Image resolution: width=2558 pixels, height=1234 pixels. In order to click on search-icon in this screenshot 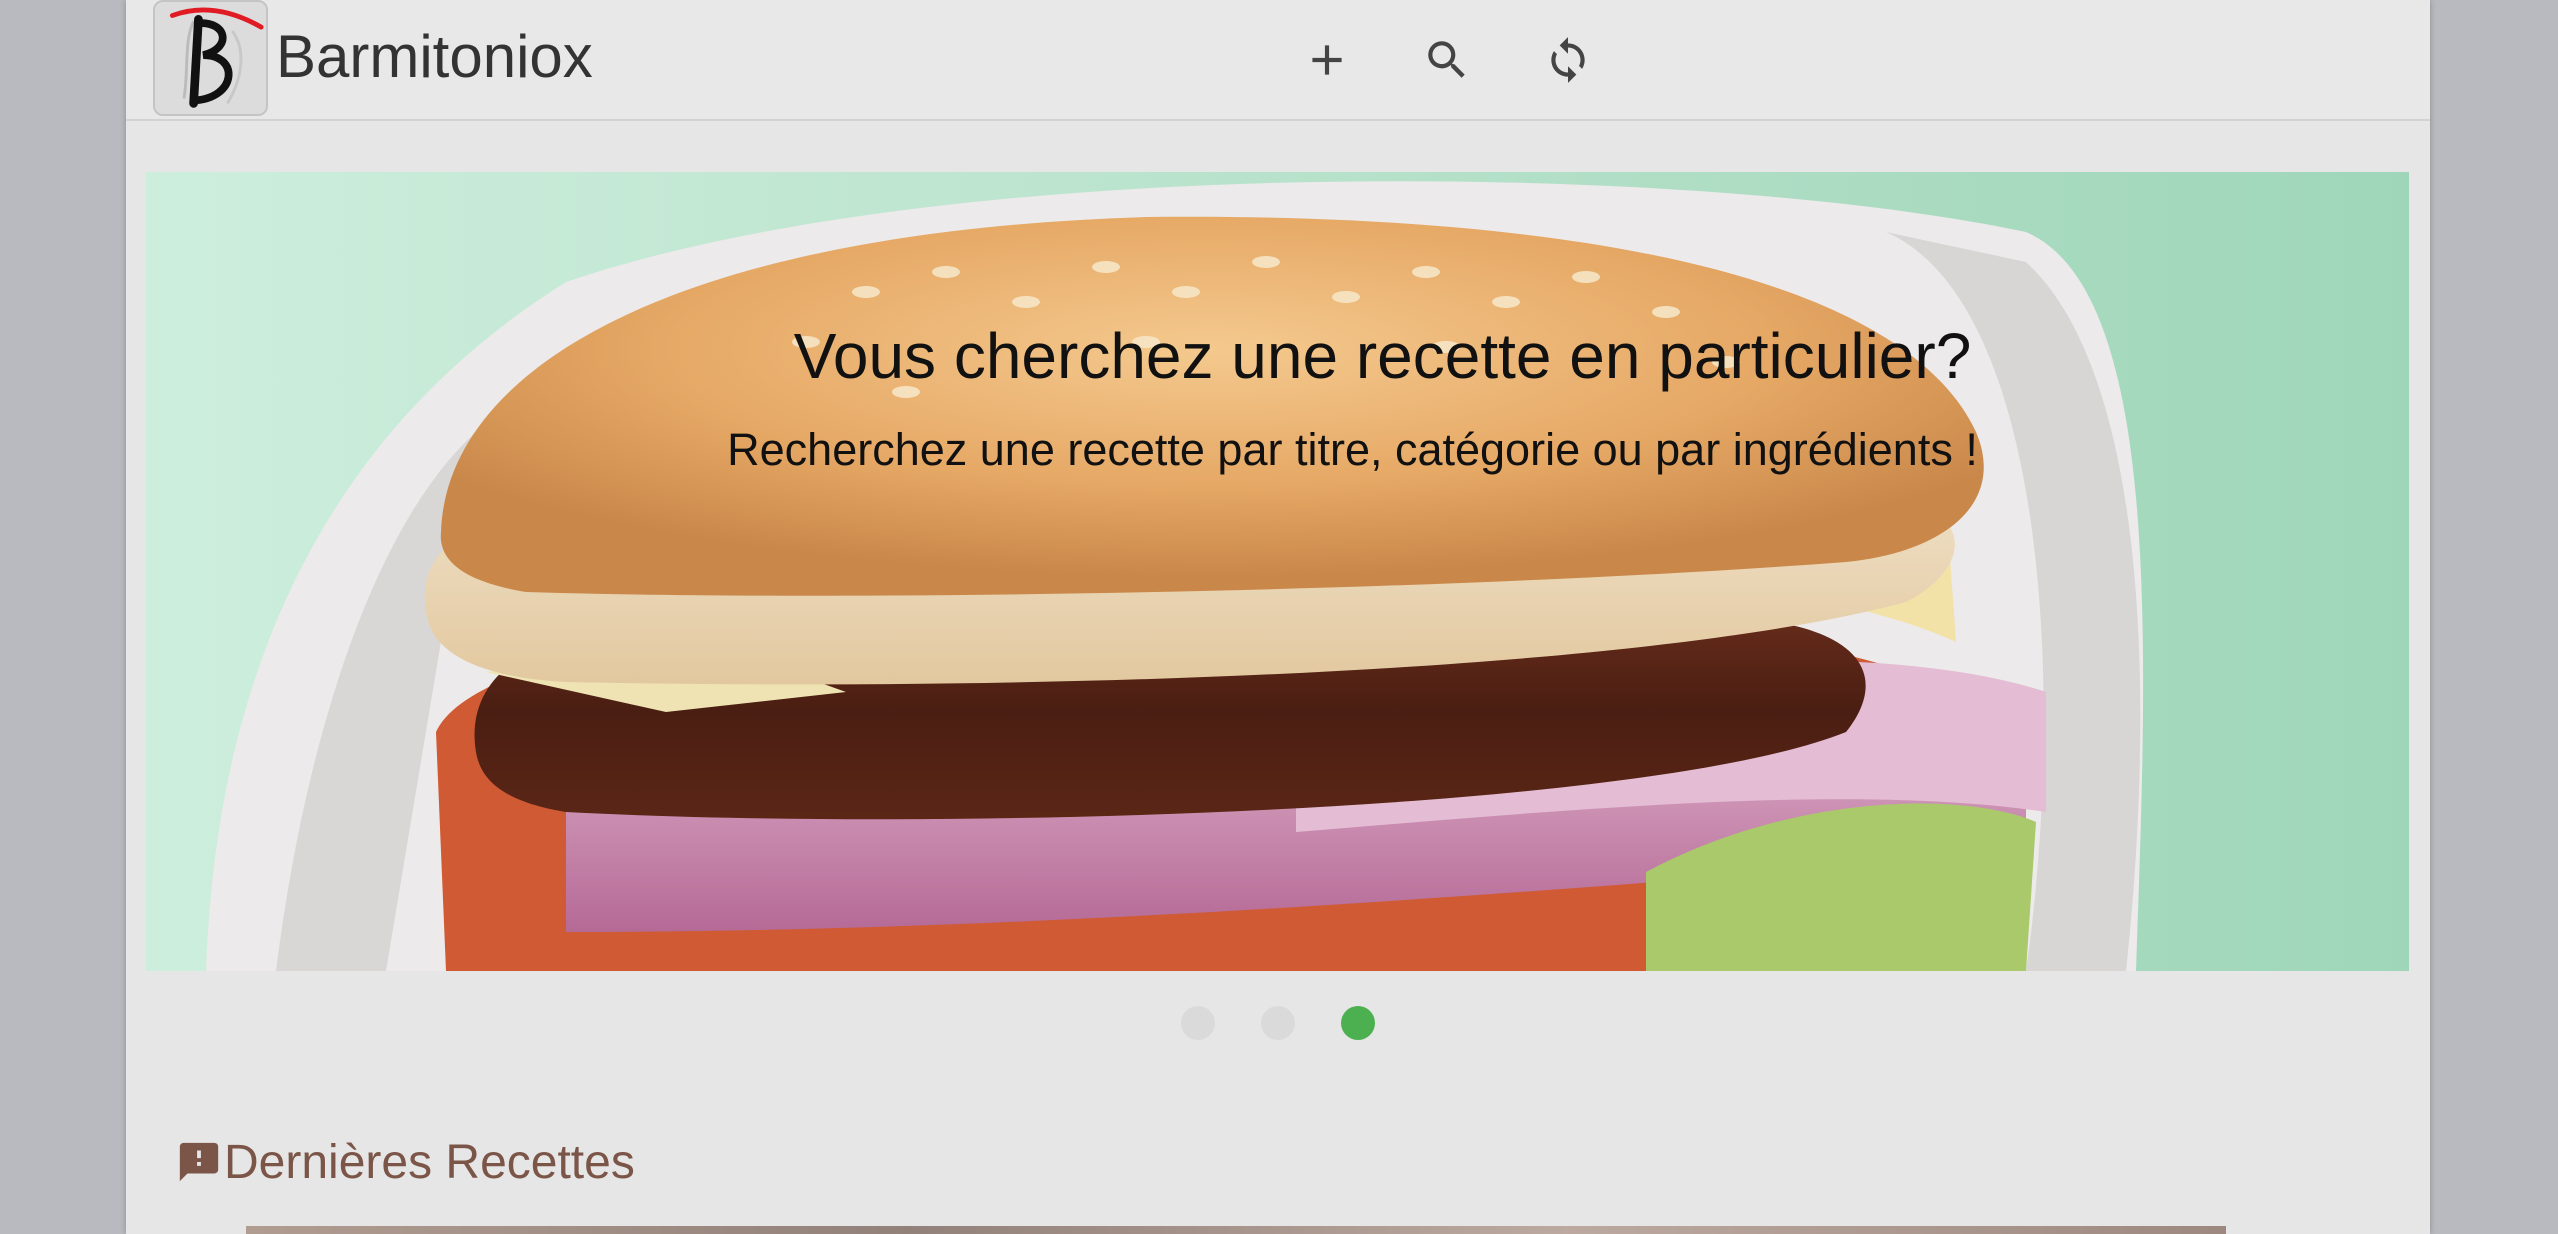, I will do `click(1446, 59)`.